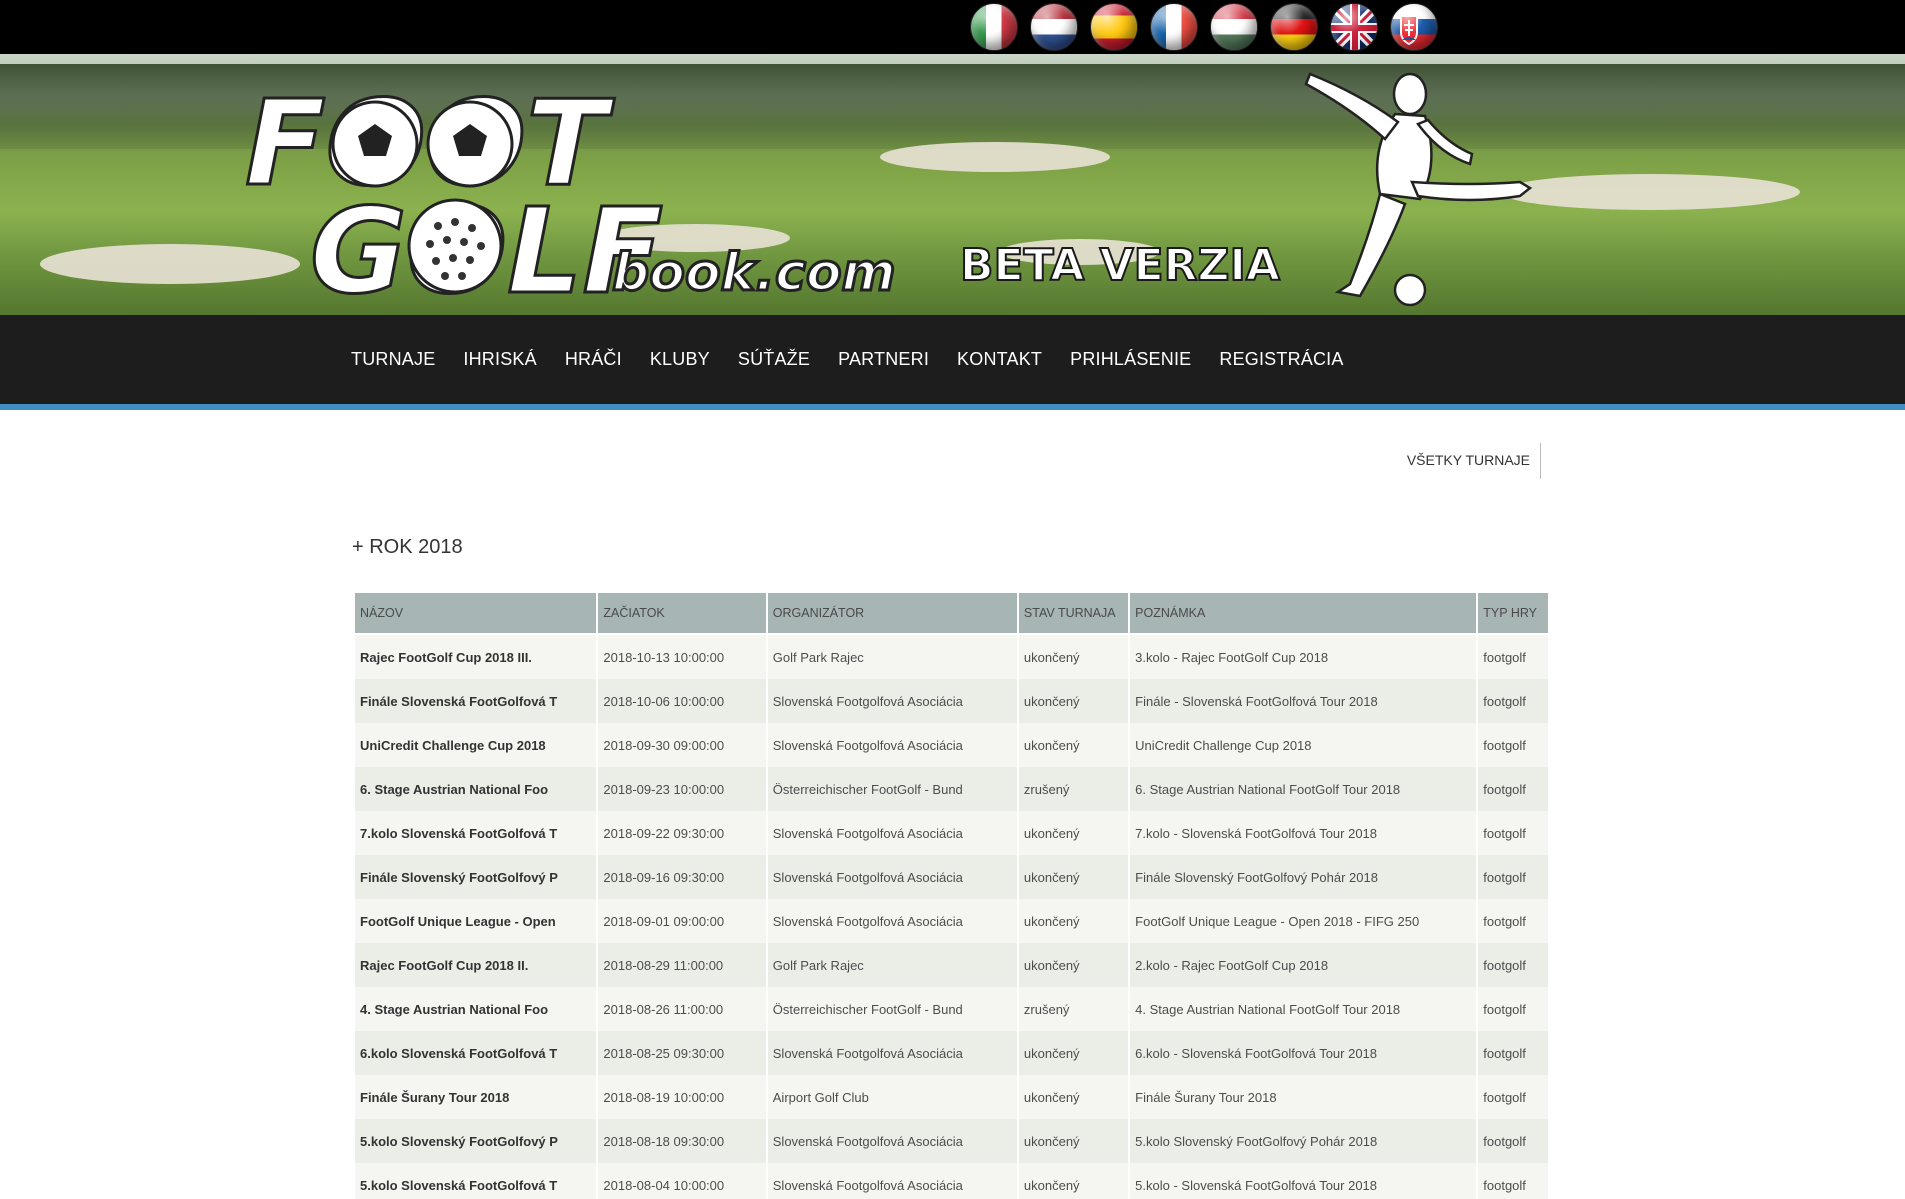 This screenshot has height=1199, width=1905. I want to click on tournament-name-cell: 4. Stage Austrian National Foo, so click(476, 1009).